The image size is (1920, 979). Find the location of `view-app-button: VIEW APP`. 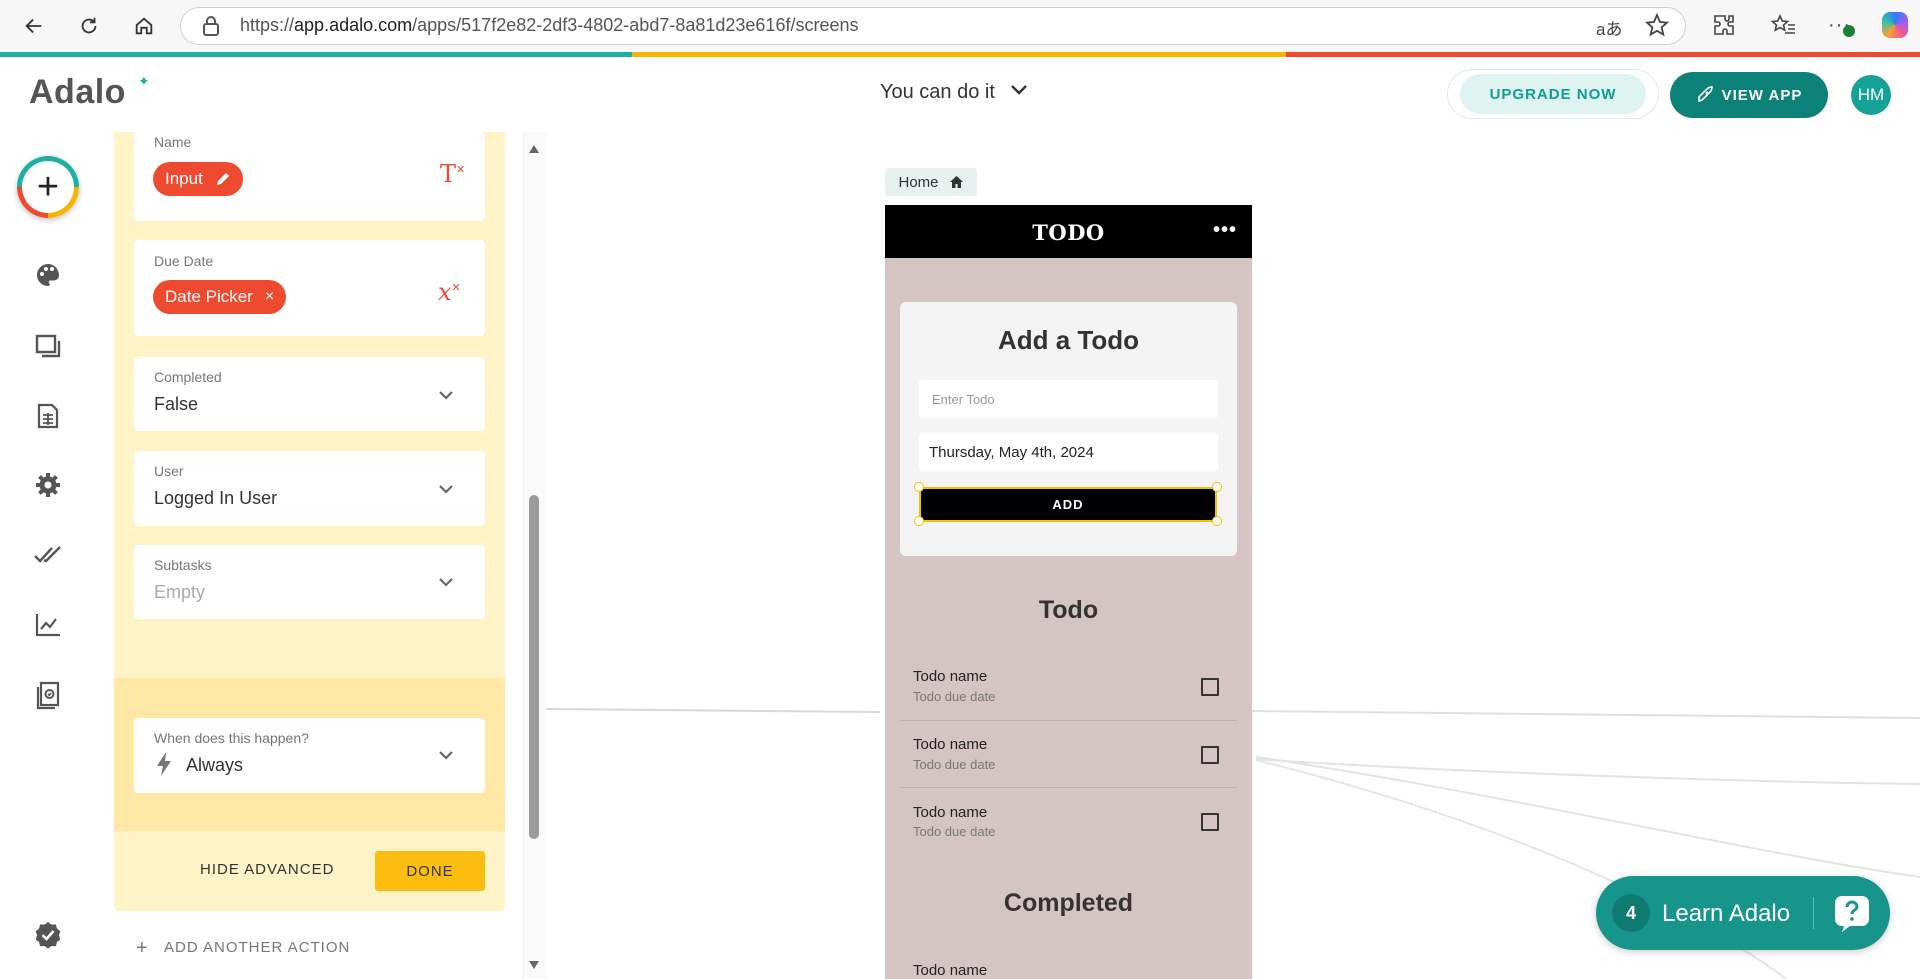

view-app-button: VIEW APP is located at coordinates (1749, 95).